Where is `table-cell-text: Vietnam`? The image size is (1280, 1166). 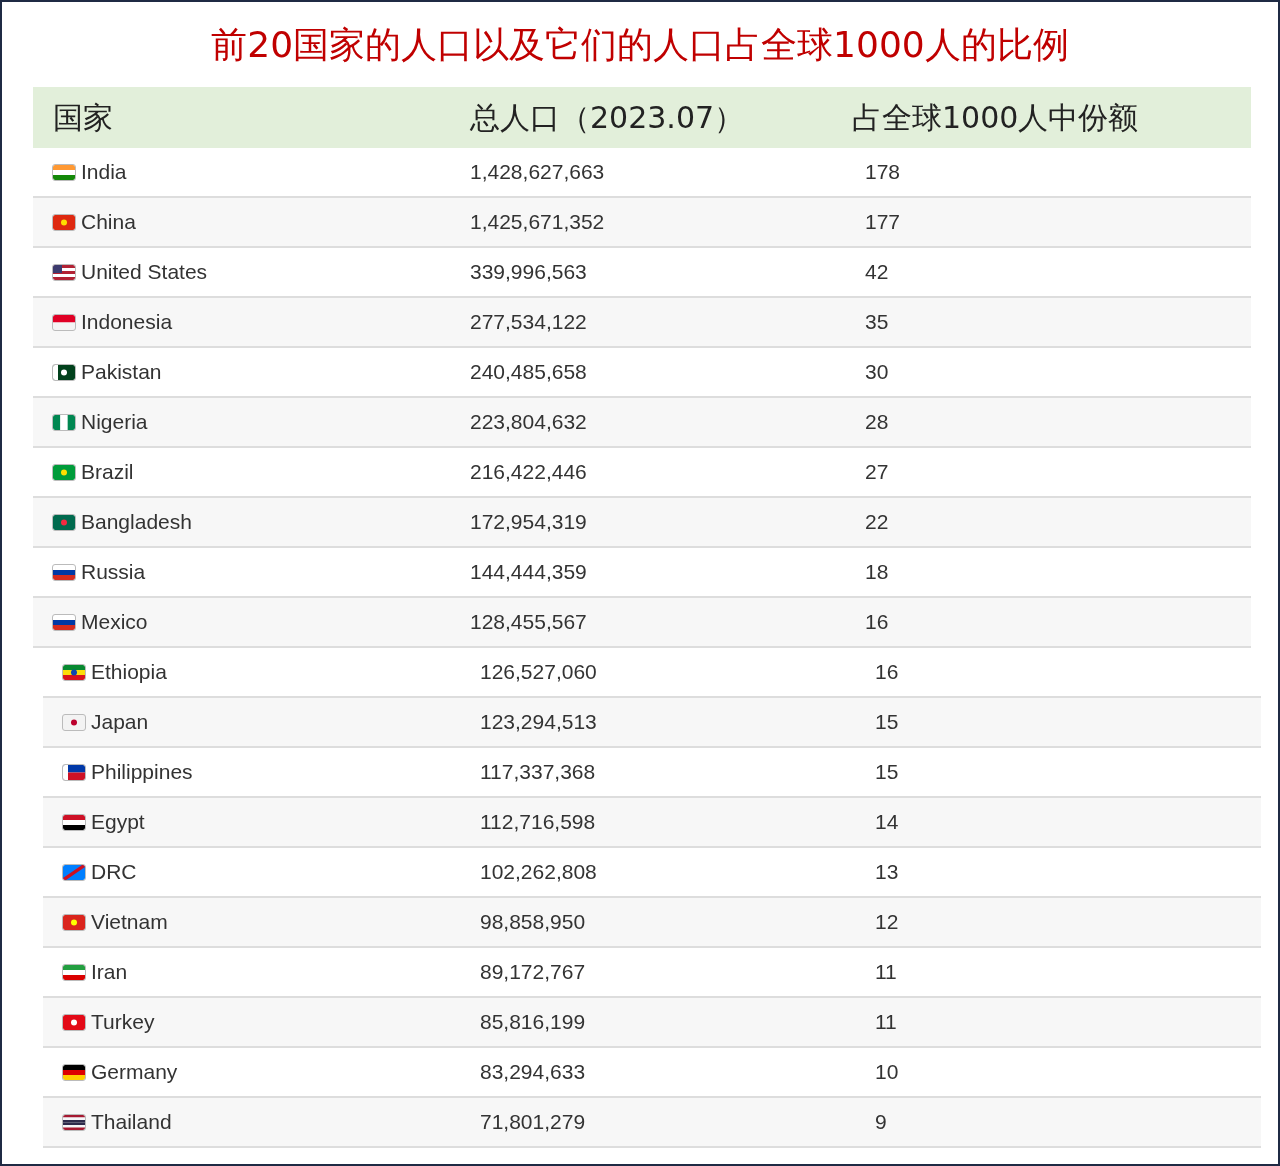
table-cell-text: Vietnam is located at coordinates (129, 922).